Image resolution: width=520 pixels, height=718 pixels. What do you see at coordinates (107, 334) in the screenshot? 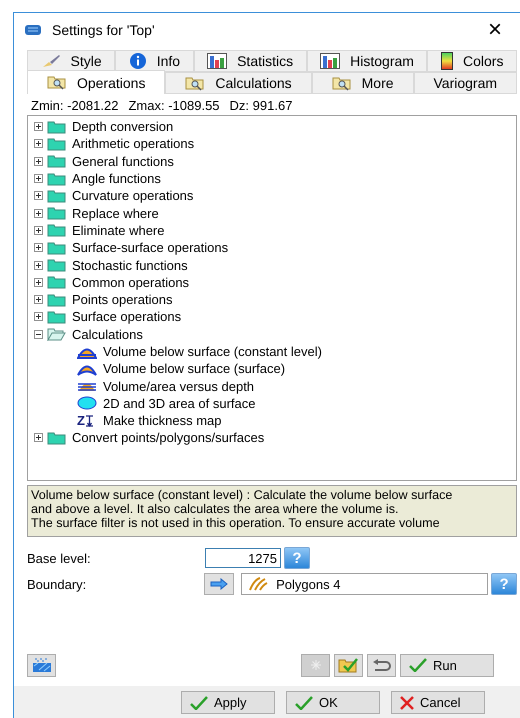
I see `tree-item: Calculations` at bounding box center [107, 334].